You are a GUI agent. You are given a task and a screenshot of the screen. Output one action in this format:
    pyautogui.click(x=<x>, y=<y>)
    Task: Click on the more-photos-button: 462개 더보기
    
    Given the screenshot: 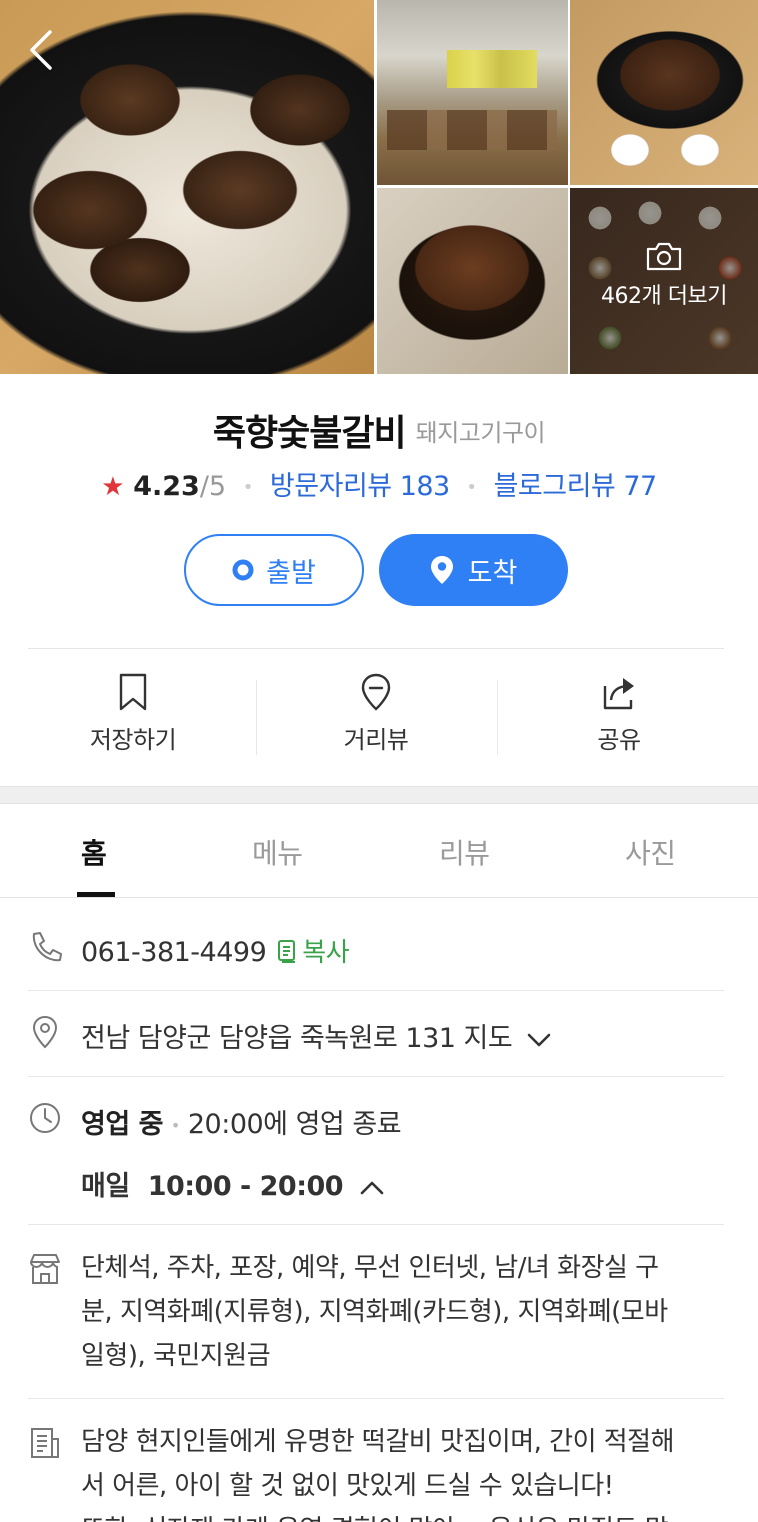 What is the action you would take?
    pyautogui.click(x=664, y=275)
    